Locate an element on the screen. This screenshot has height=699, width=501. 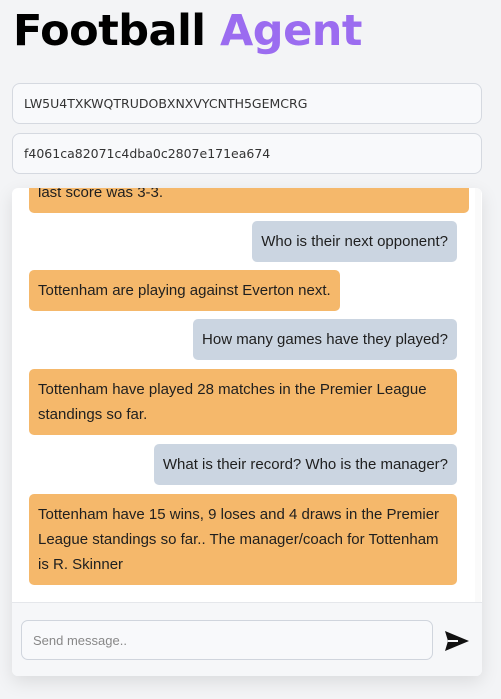
user-message: Who is their next opponent? is located at coordinates (354, 241).